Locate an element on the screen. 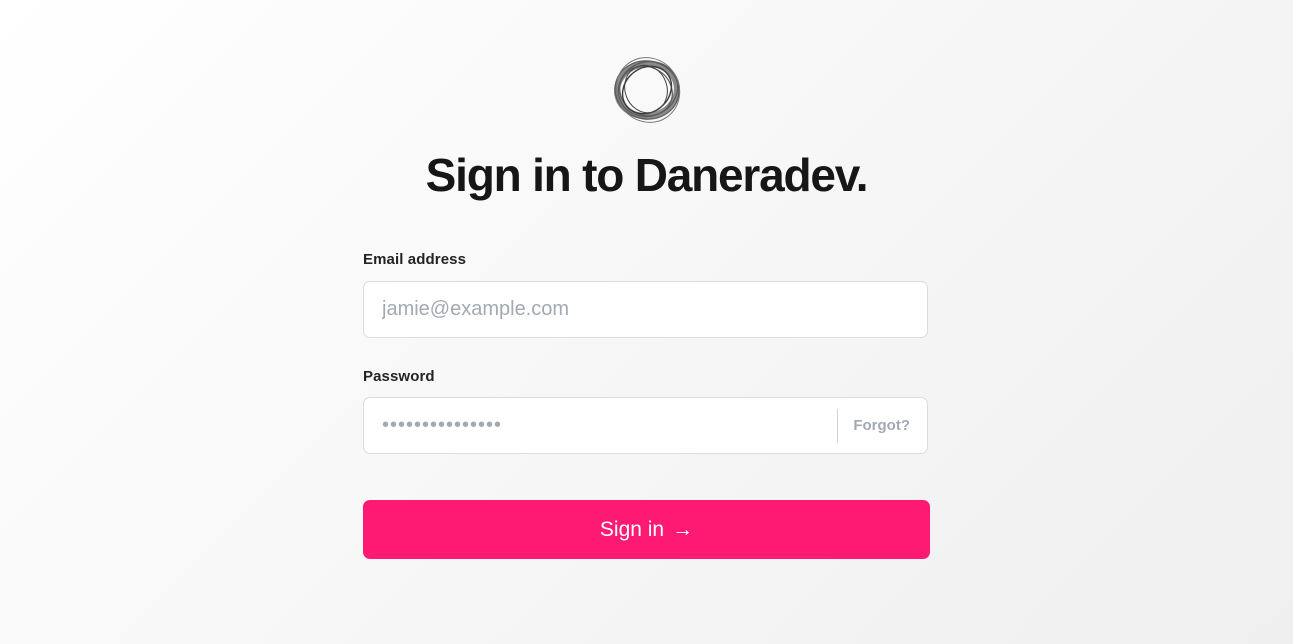 The width and height of the screenshot is (1293, 644). email-input is located at coordinates (645, 309).